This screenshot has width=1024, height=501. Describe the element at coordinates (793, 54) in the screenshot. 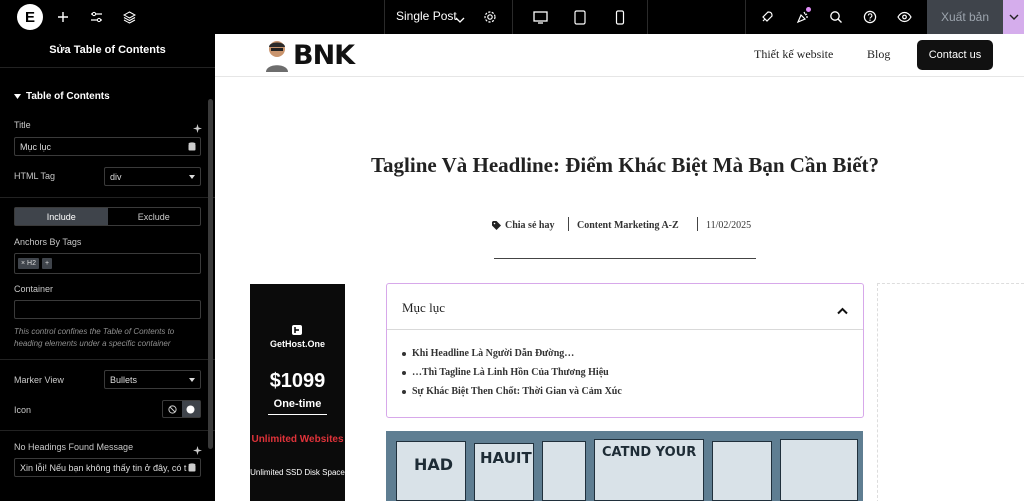

I see `nav-link-website-design: Thiết kế website` at that location.